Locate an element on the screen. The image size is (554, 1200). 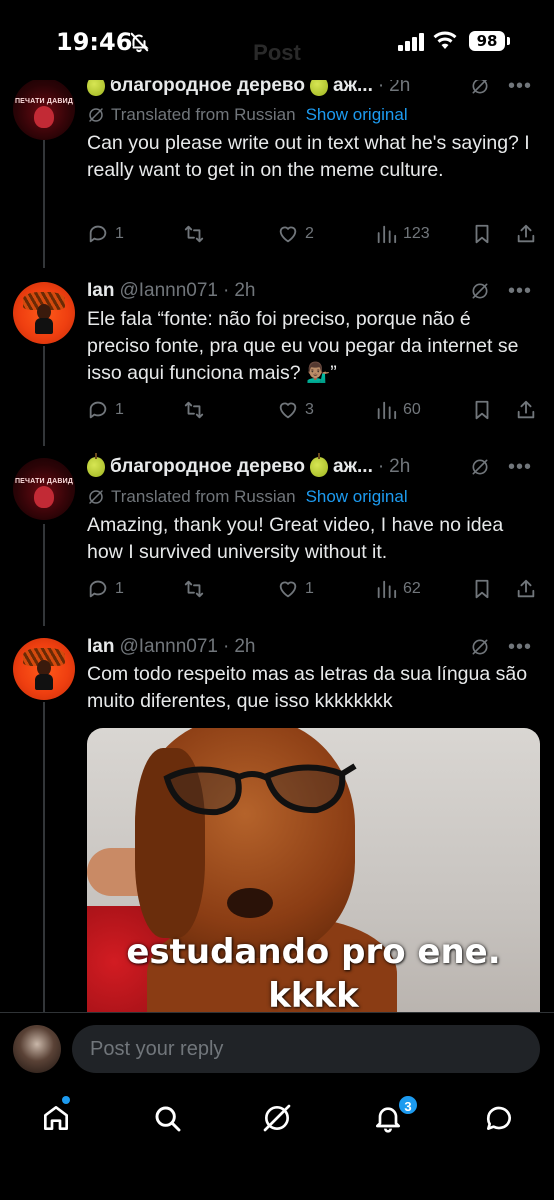
home-notification-dot is located at coordinates (66, 1100).